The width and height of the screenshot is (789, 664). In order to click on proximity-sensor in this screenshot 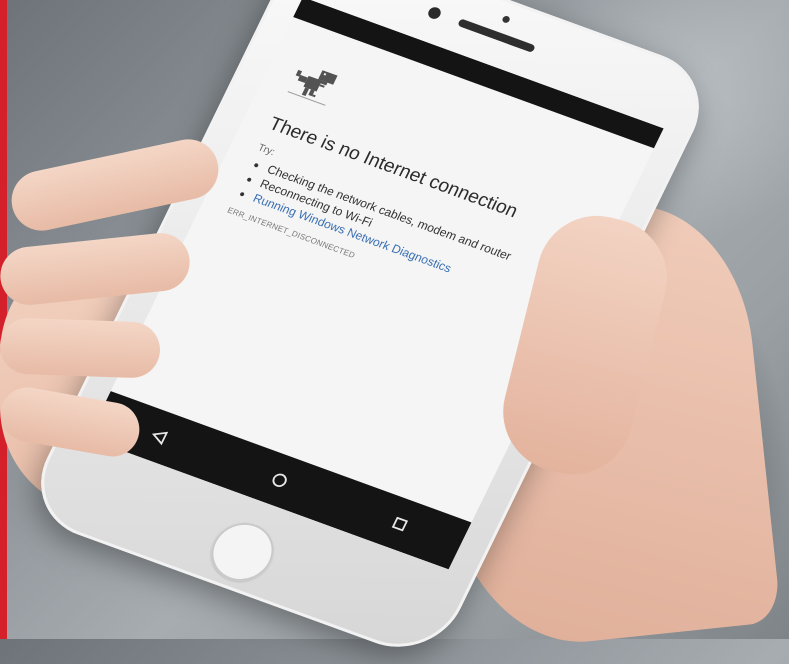, I will do `click(506, 19)`.